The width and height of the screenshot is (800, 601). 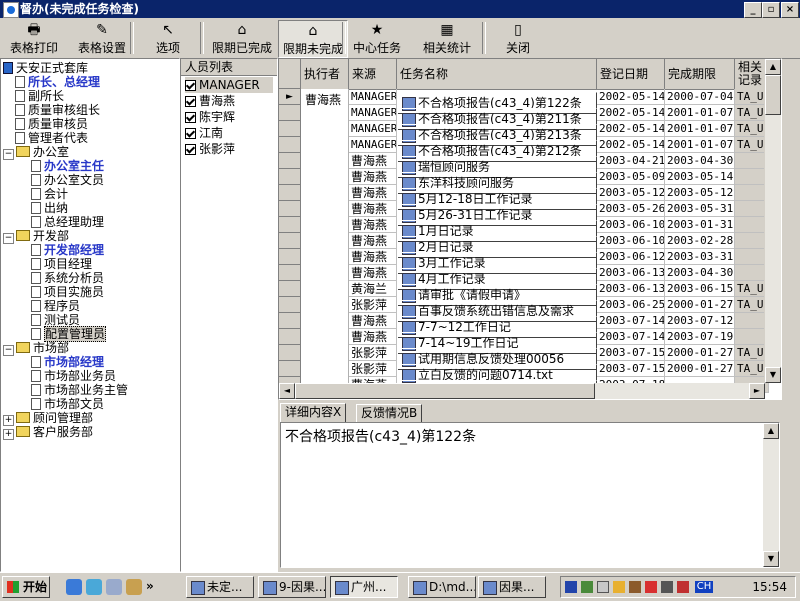 What do you see at coordinates (94, 587) in the screenshot?
I see `outlook-icon` at bounding box center [94, 587].